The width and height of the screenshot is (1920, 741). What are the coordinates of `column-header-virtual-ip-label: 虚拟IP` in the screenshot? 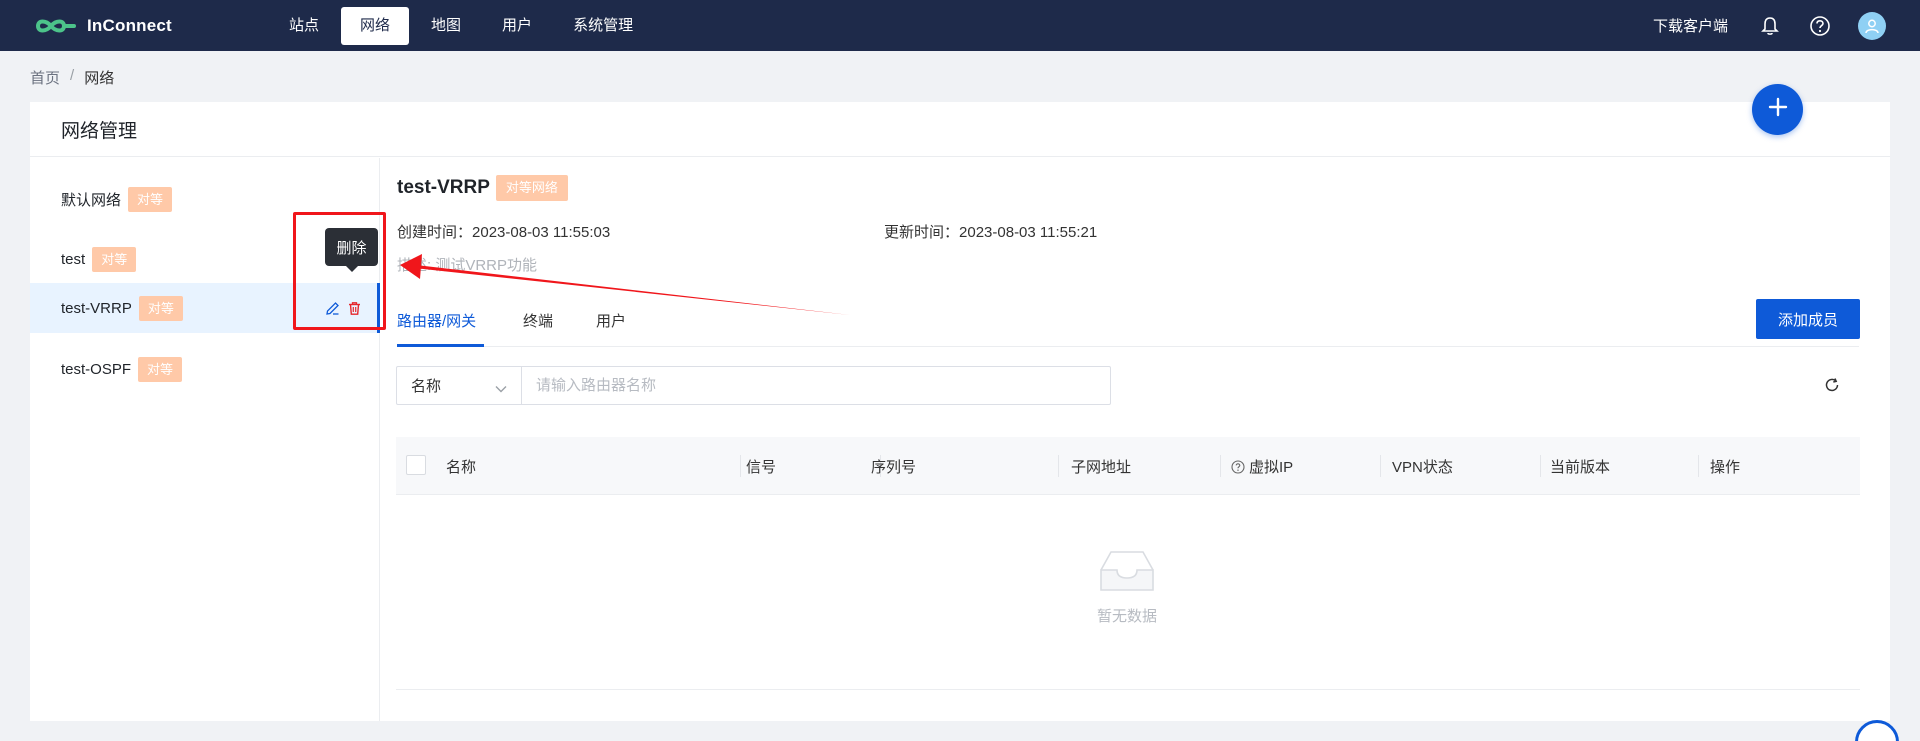 It's located at (1271, 467).